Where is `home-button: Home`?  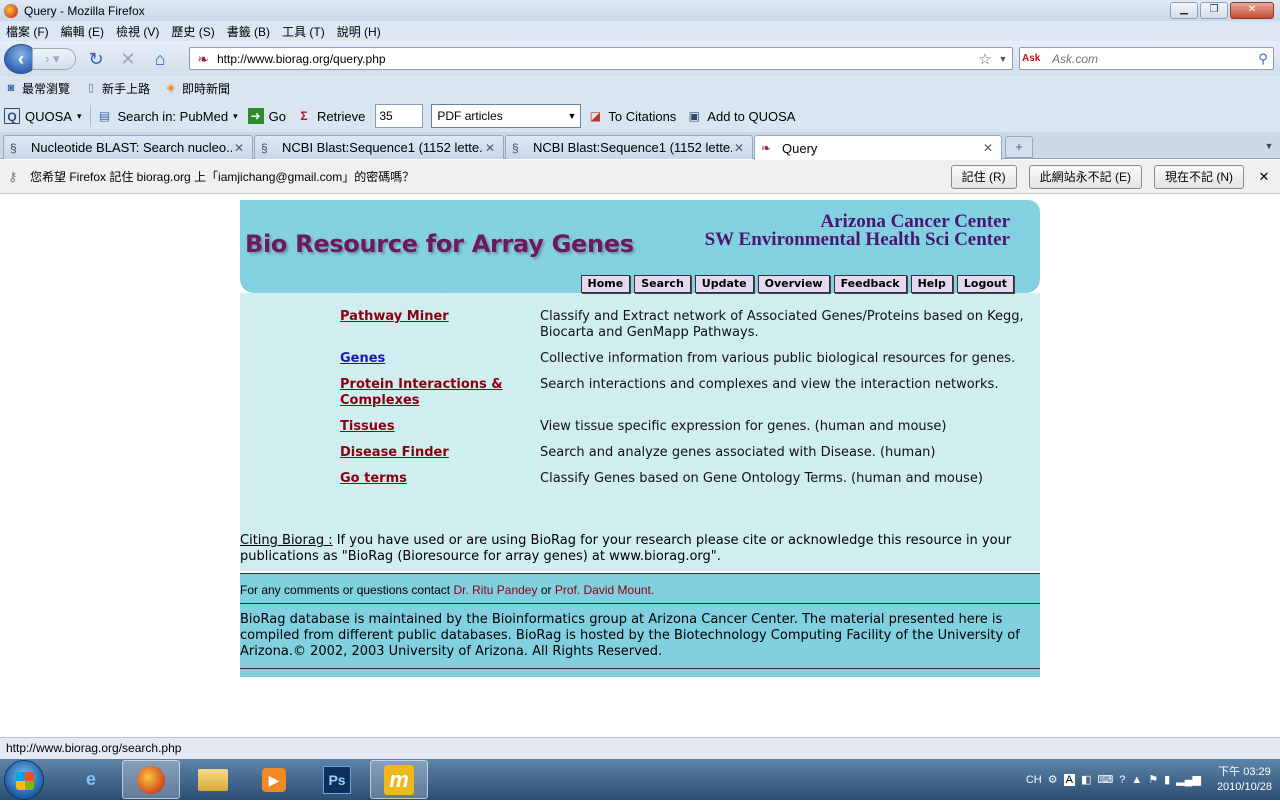 home-button: Home is located at coordinates (605, 284).